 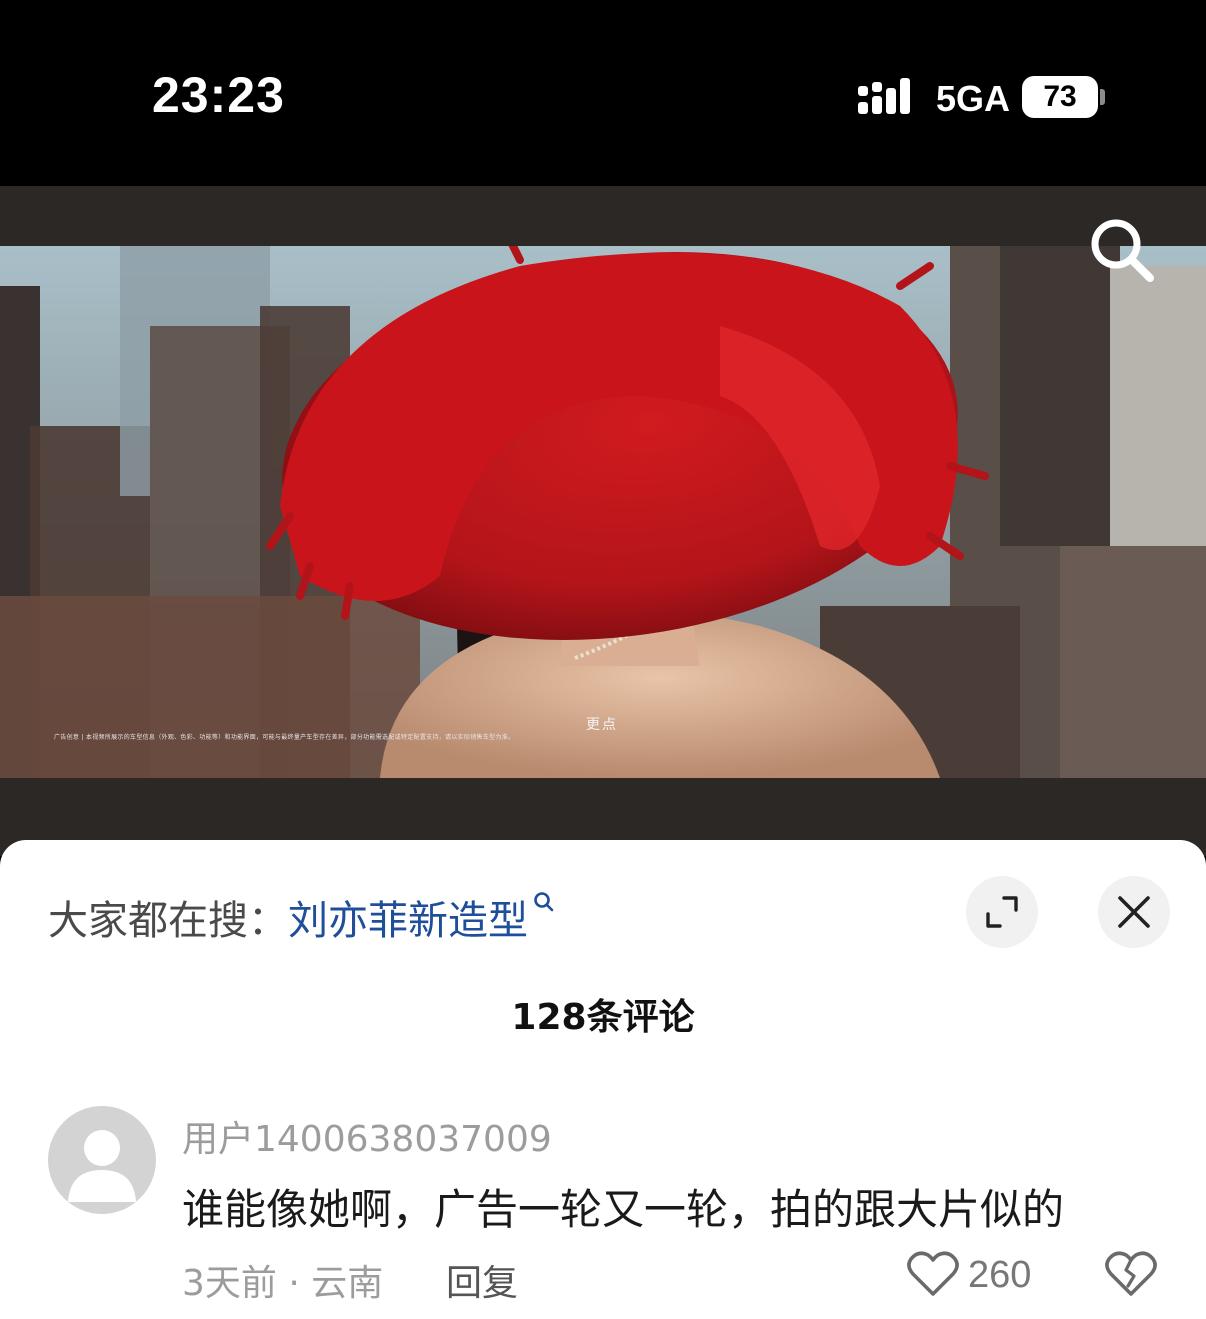 What do you see at coordinates (602, 725) in the screenshot?
I see `video-caption: 更点` at bounding box center [602, 725].